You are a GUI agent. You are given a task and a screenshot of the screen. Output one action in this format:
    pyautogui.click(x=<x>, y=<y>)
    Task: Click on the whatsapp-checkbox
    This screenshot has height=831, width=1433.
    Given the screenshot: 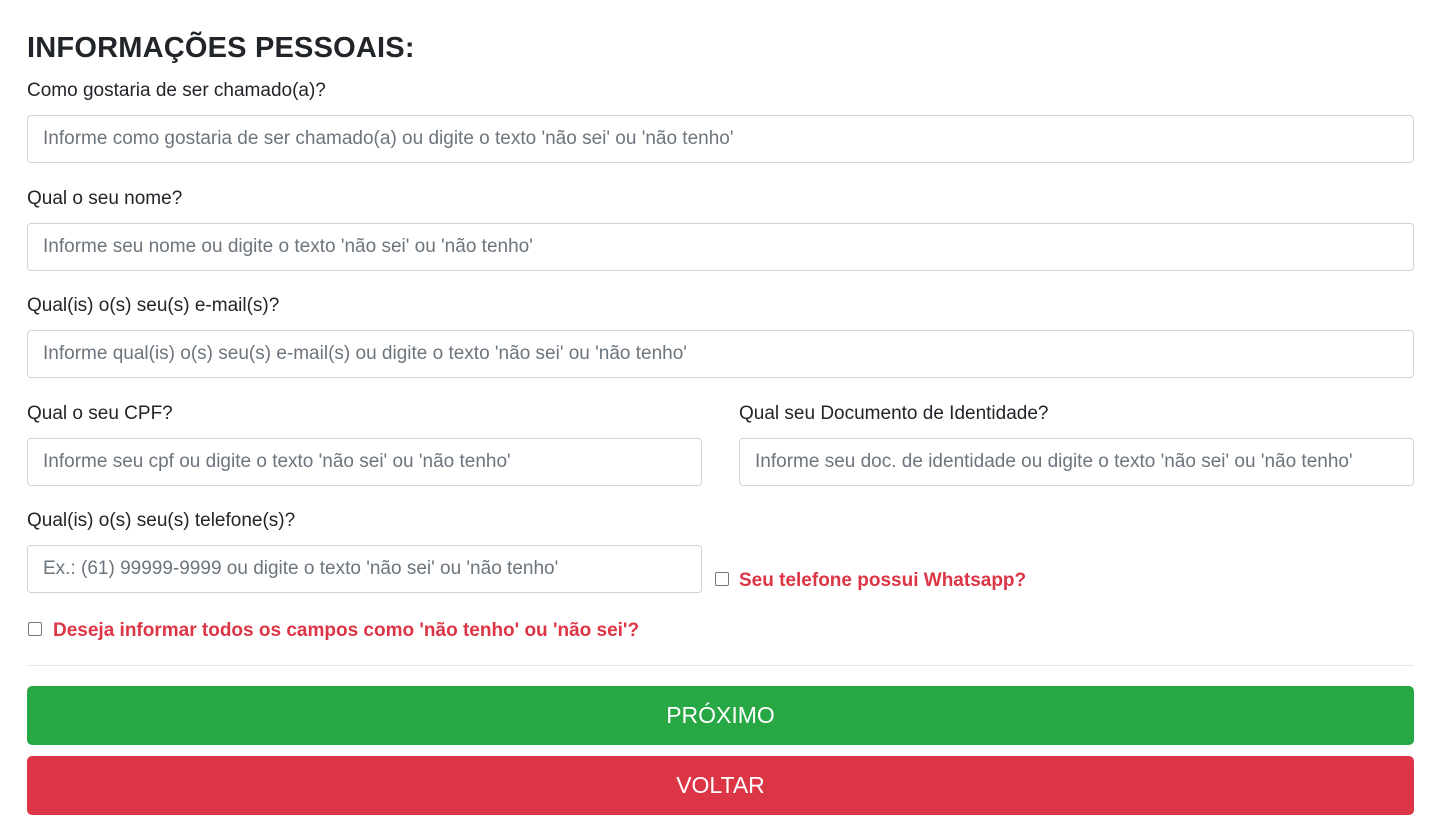 What is the action you would take?
    pyautogui.click(x=722, y=579)
    